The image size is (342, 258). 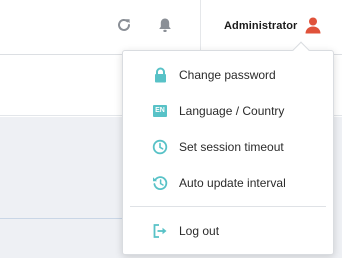 I want to click on menu-separator, so click(x=228, y=206).